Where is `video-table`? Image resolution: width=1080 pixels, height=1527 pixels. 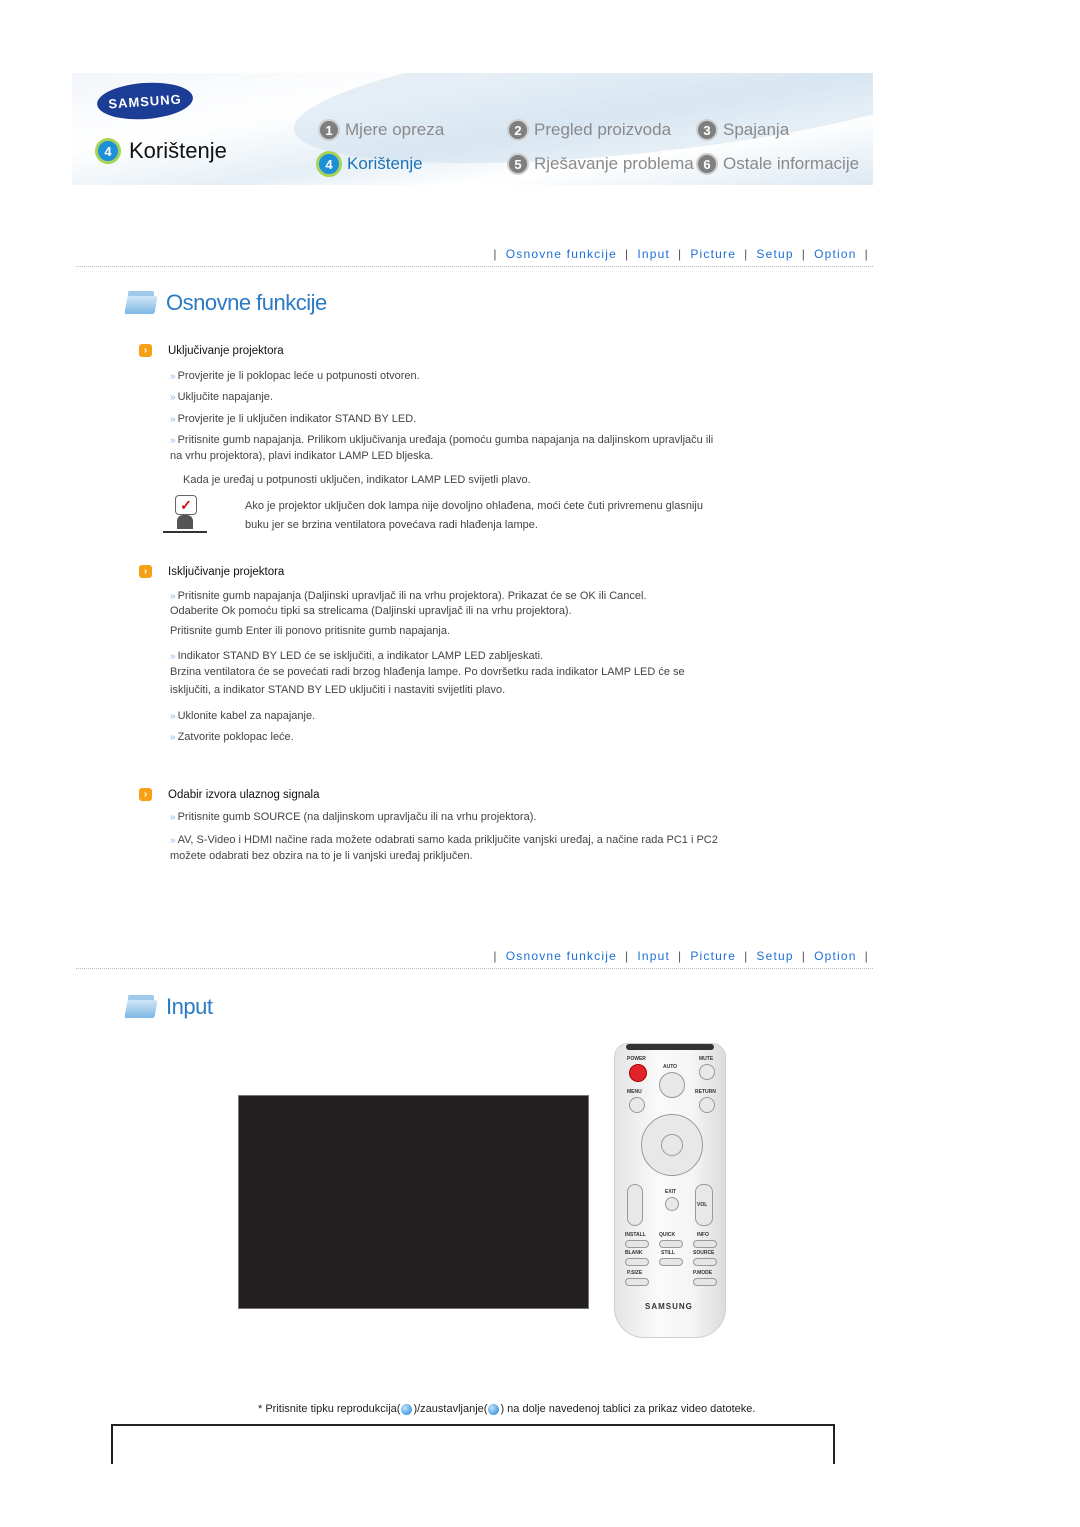 video-table is located at coordinates (473, 1444).